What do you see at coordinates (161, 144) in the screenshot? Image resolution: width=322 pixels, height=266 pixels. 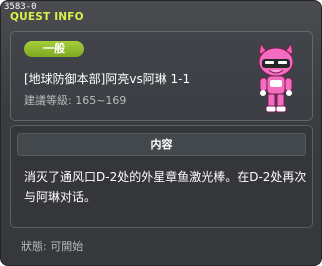 I see `content-section-header: 内容` at bounding box center [161, 144].